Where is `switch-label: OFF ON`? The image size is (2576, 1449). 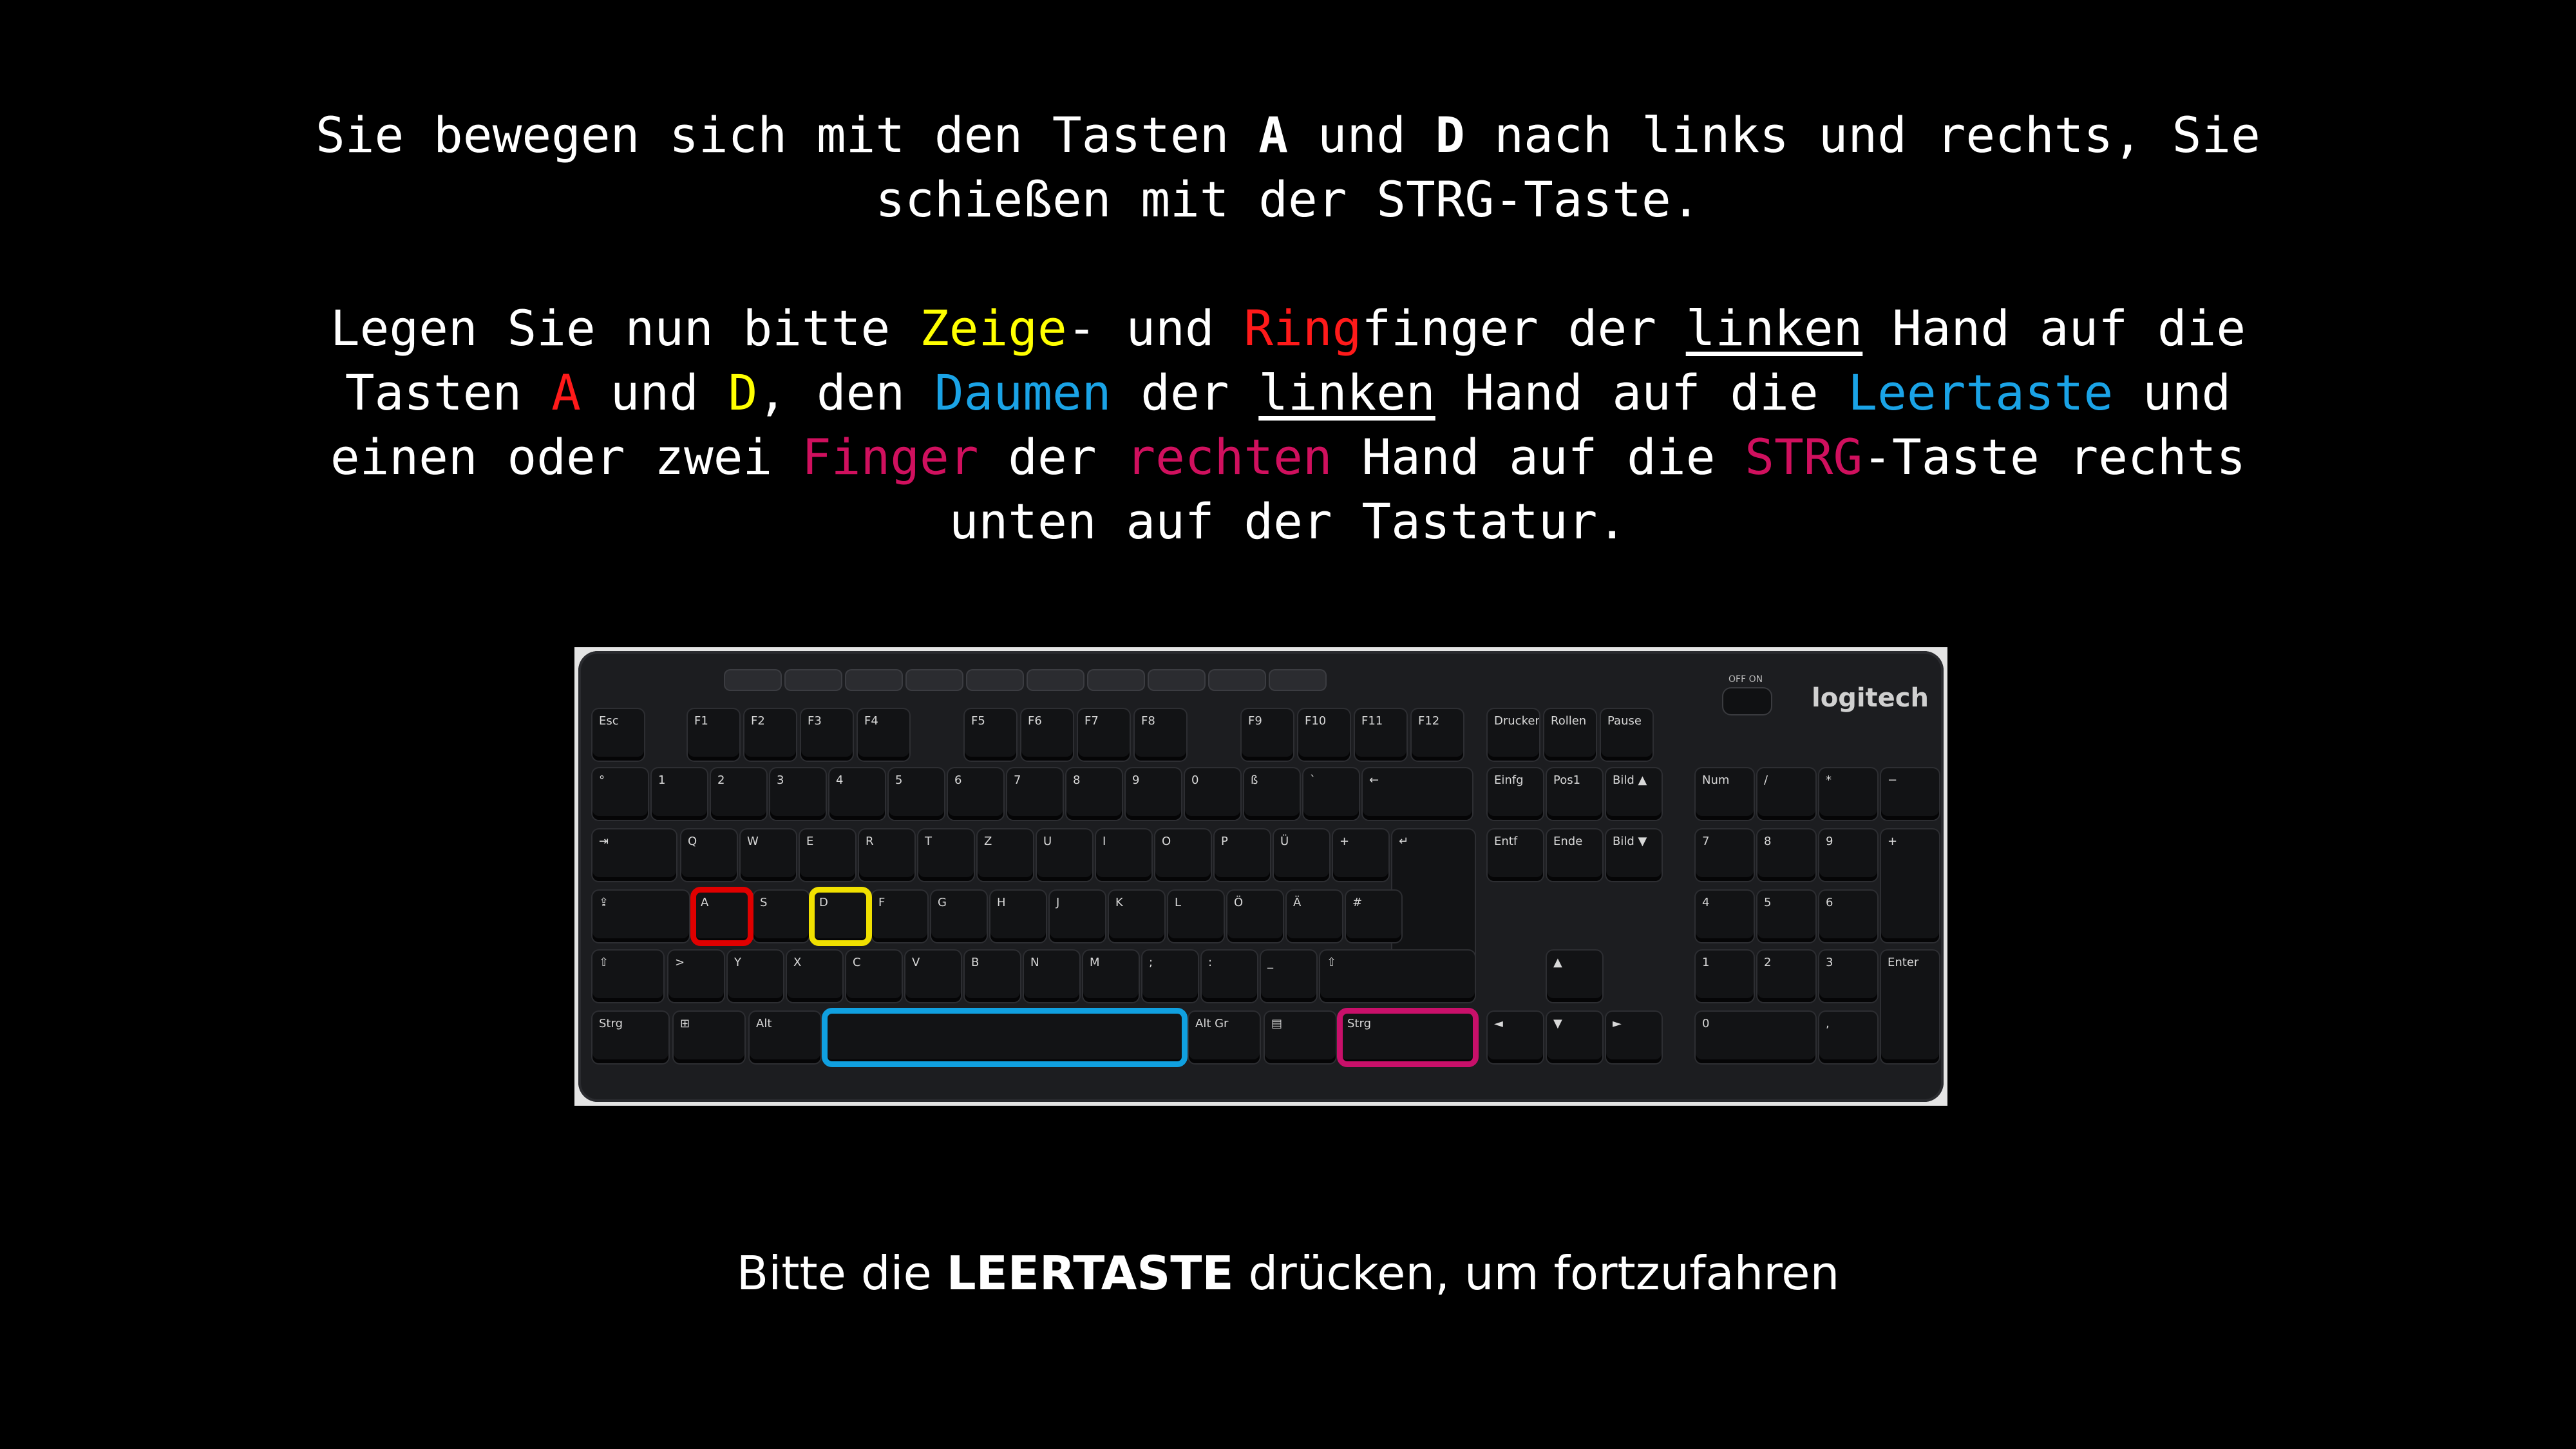
switch-label: OFF ON is located at coordinates (1746, 680).